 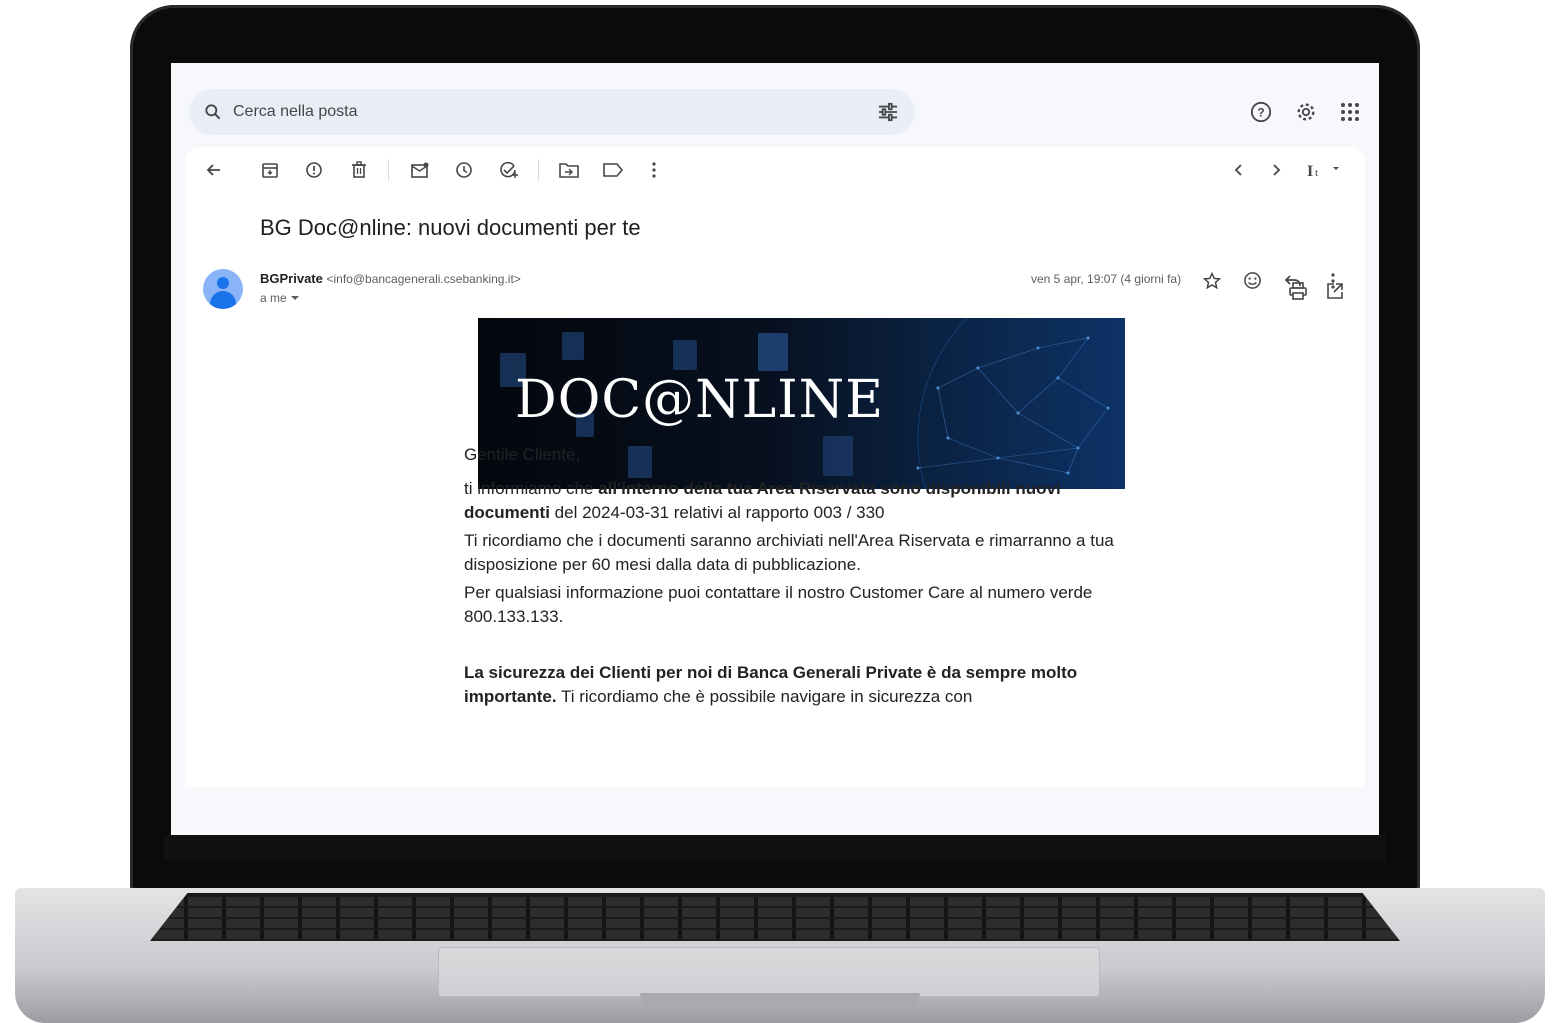 I want to click on mark-unread-icon, so click(x=420, y=170).